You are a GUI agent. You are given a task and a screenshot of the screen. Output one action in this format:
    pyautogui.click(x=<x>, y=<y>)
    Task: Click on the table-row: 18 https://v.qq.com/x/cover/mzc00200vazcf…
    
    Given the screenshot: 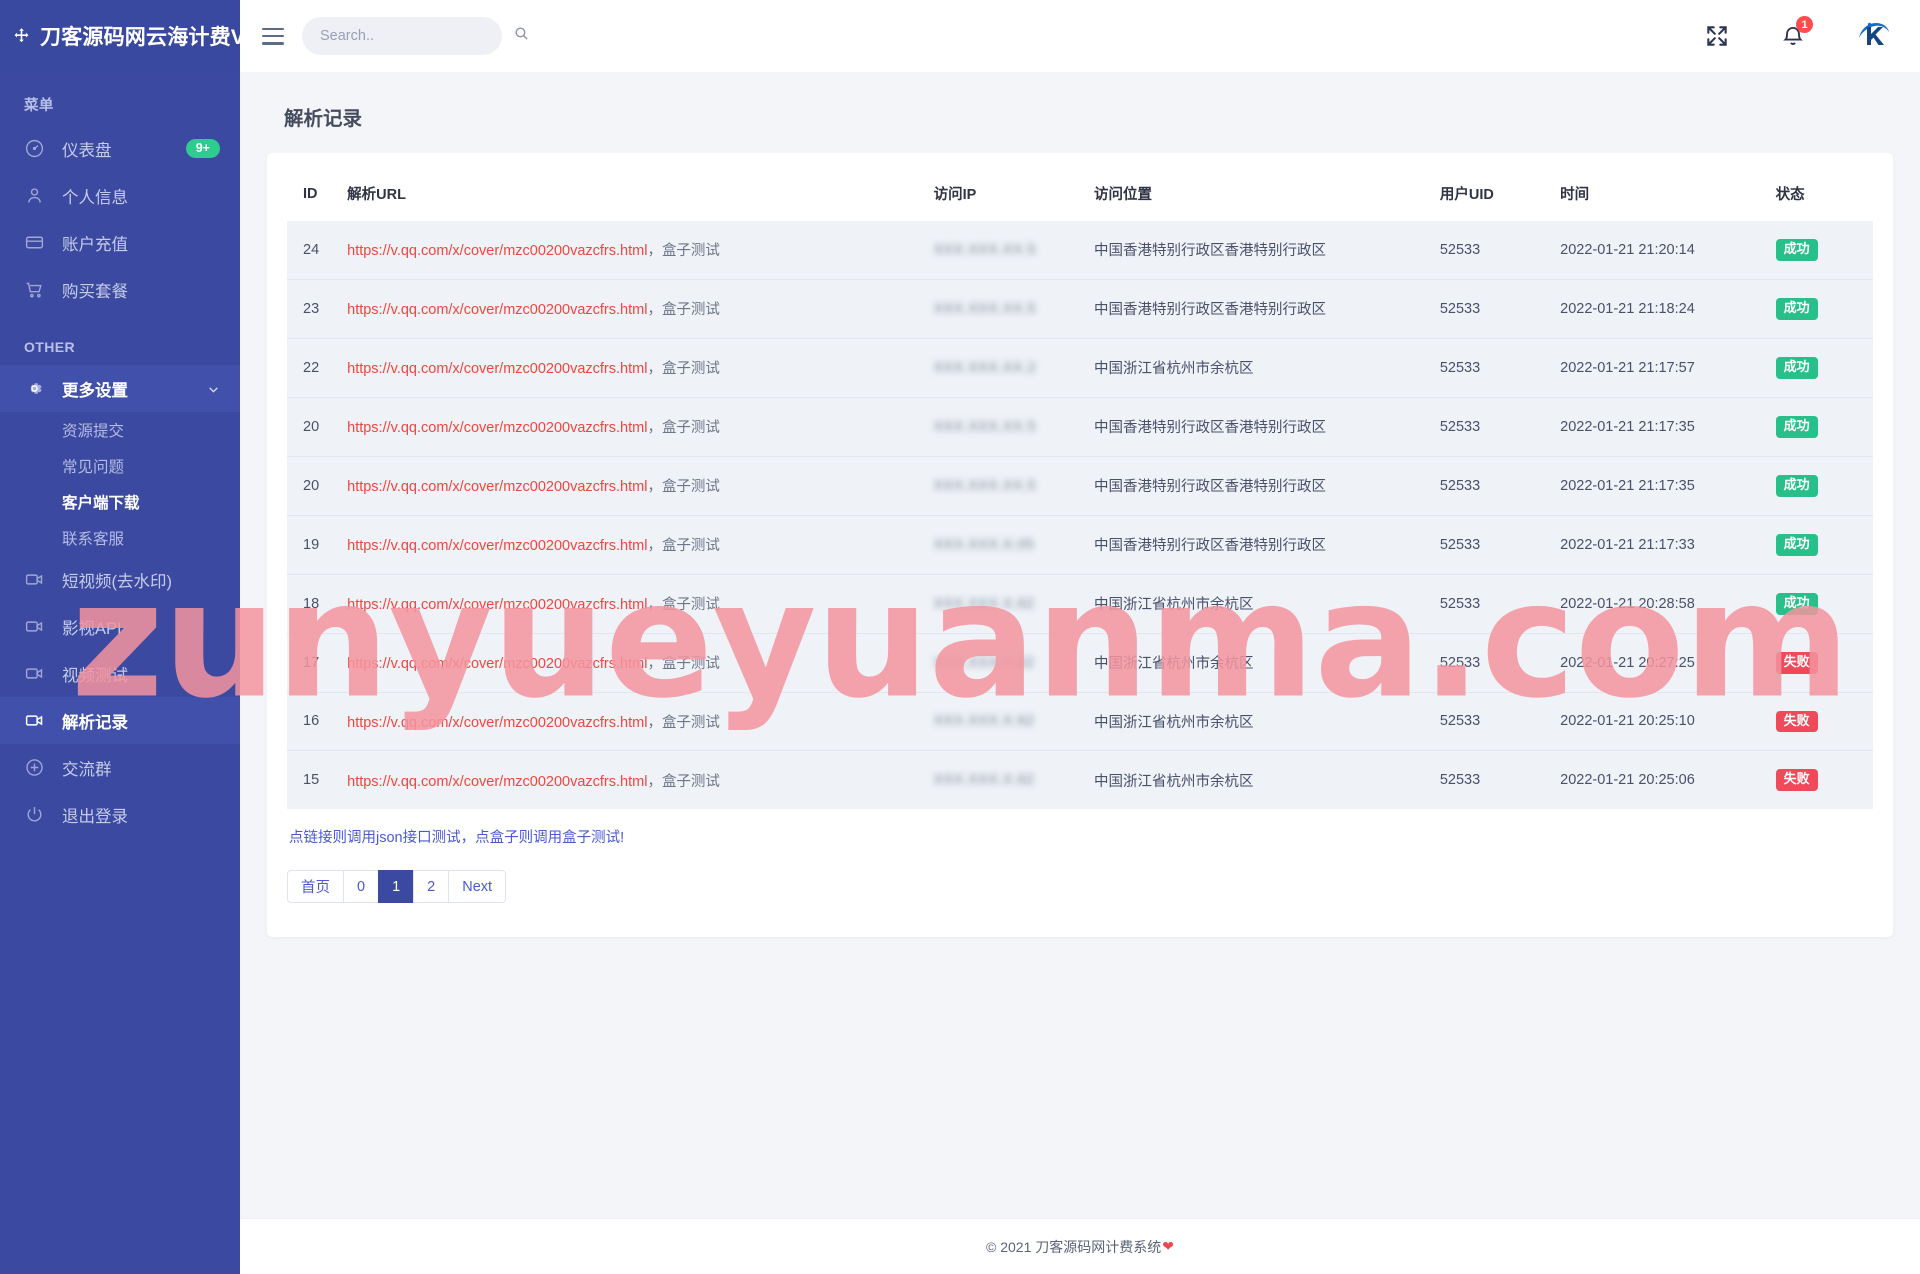 What is the action you would take?
    pyautogui.click(x=1080, y=604)
    